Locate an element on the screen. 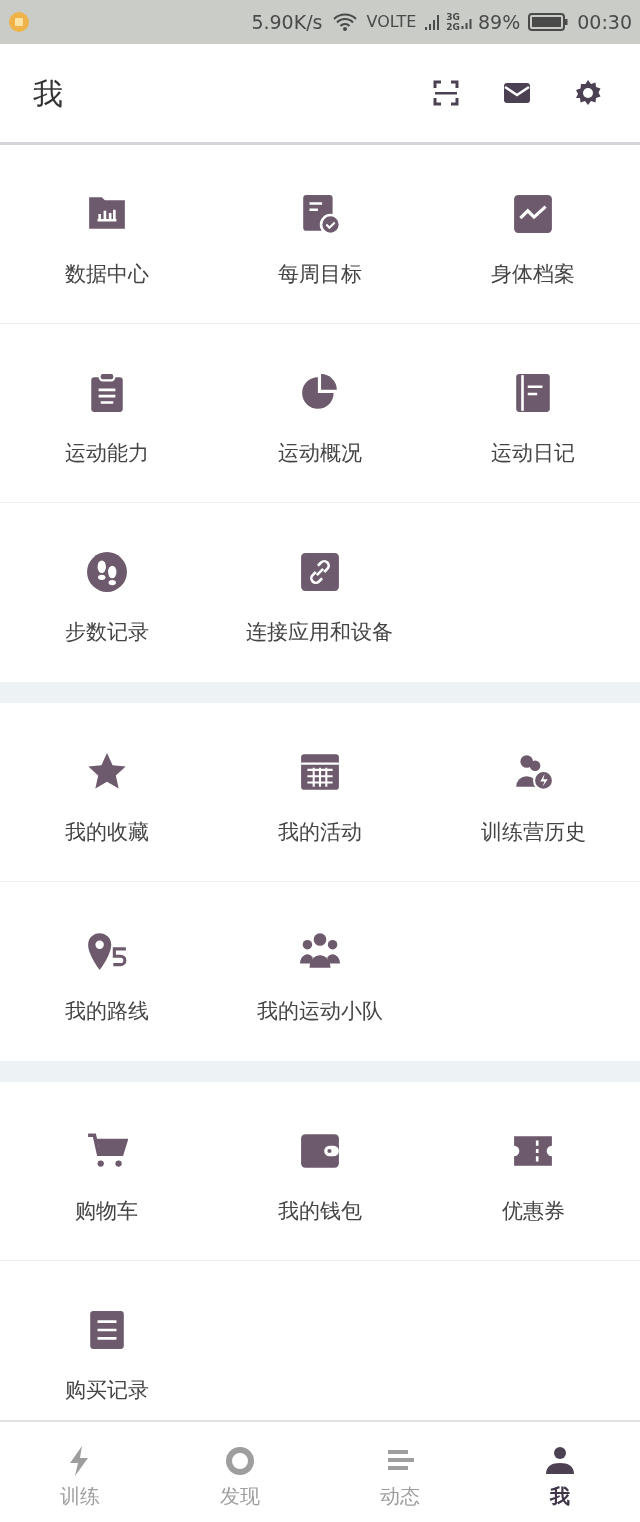 This screenshot has height=1522, width=640. line-chart-icon is located at coordinates (533, 214).